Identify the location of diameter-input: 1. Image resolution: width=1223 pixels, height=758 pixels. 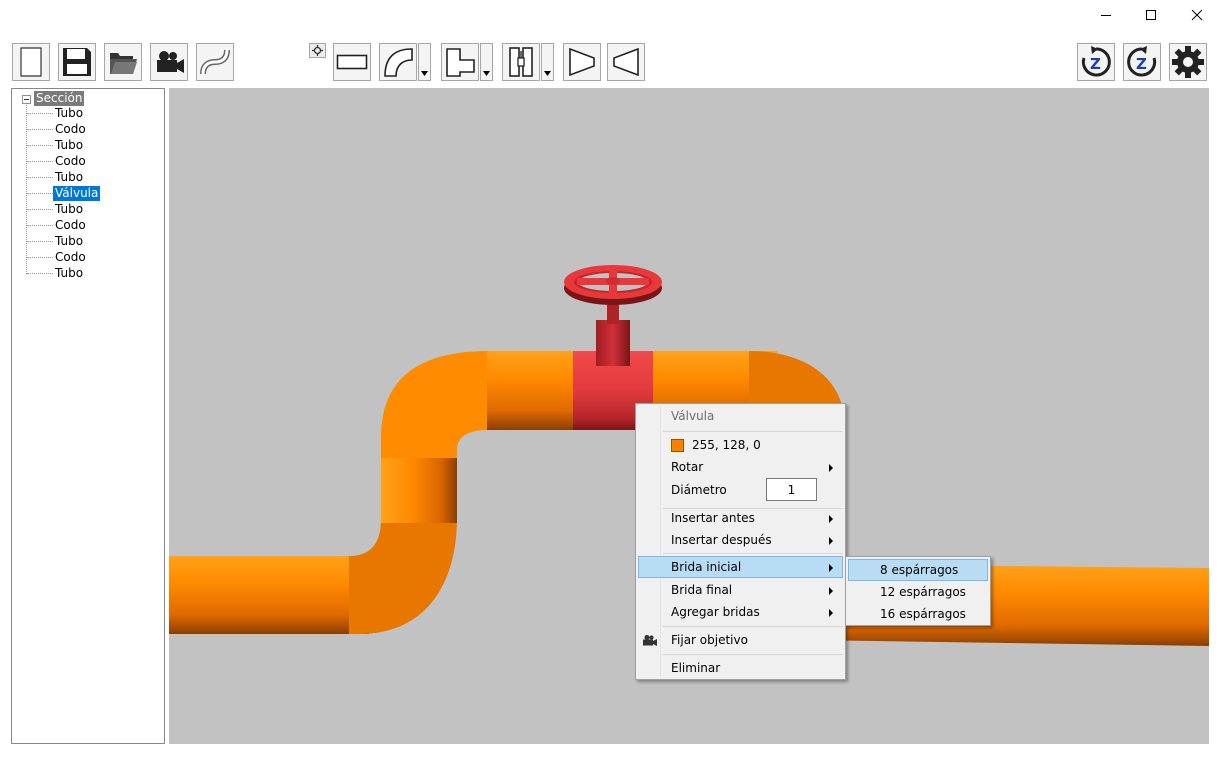
(791, 489).